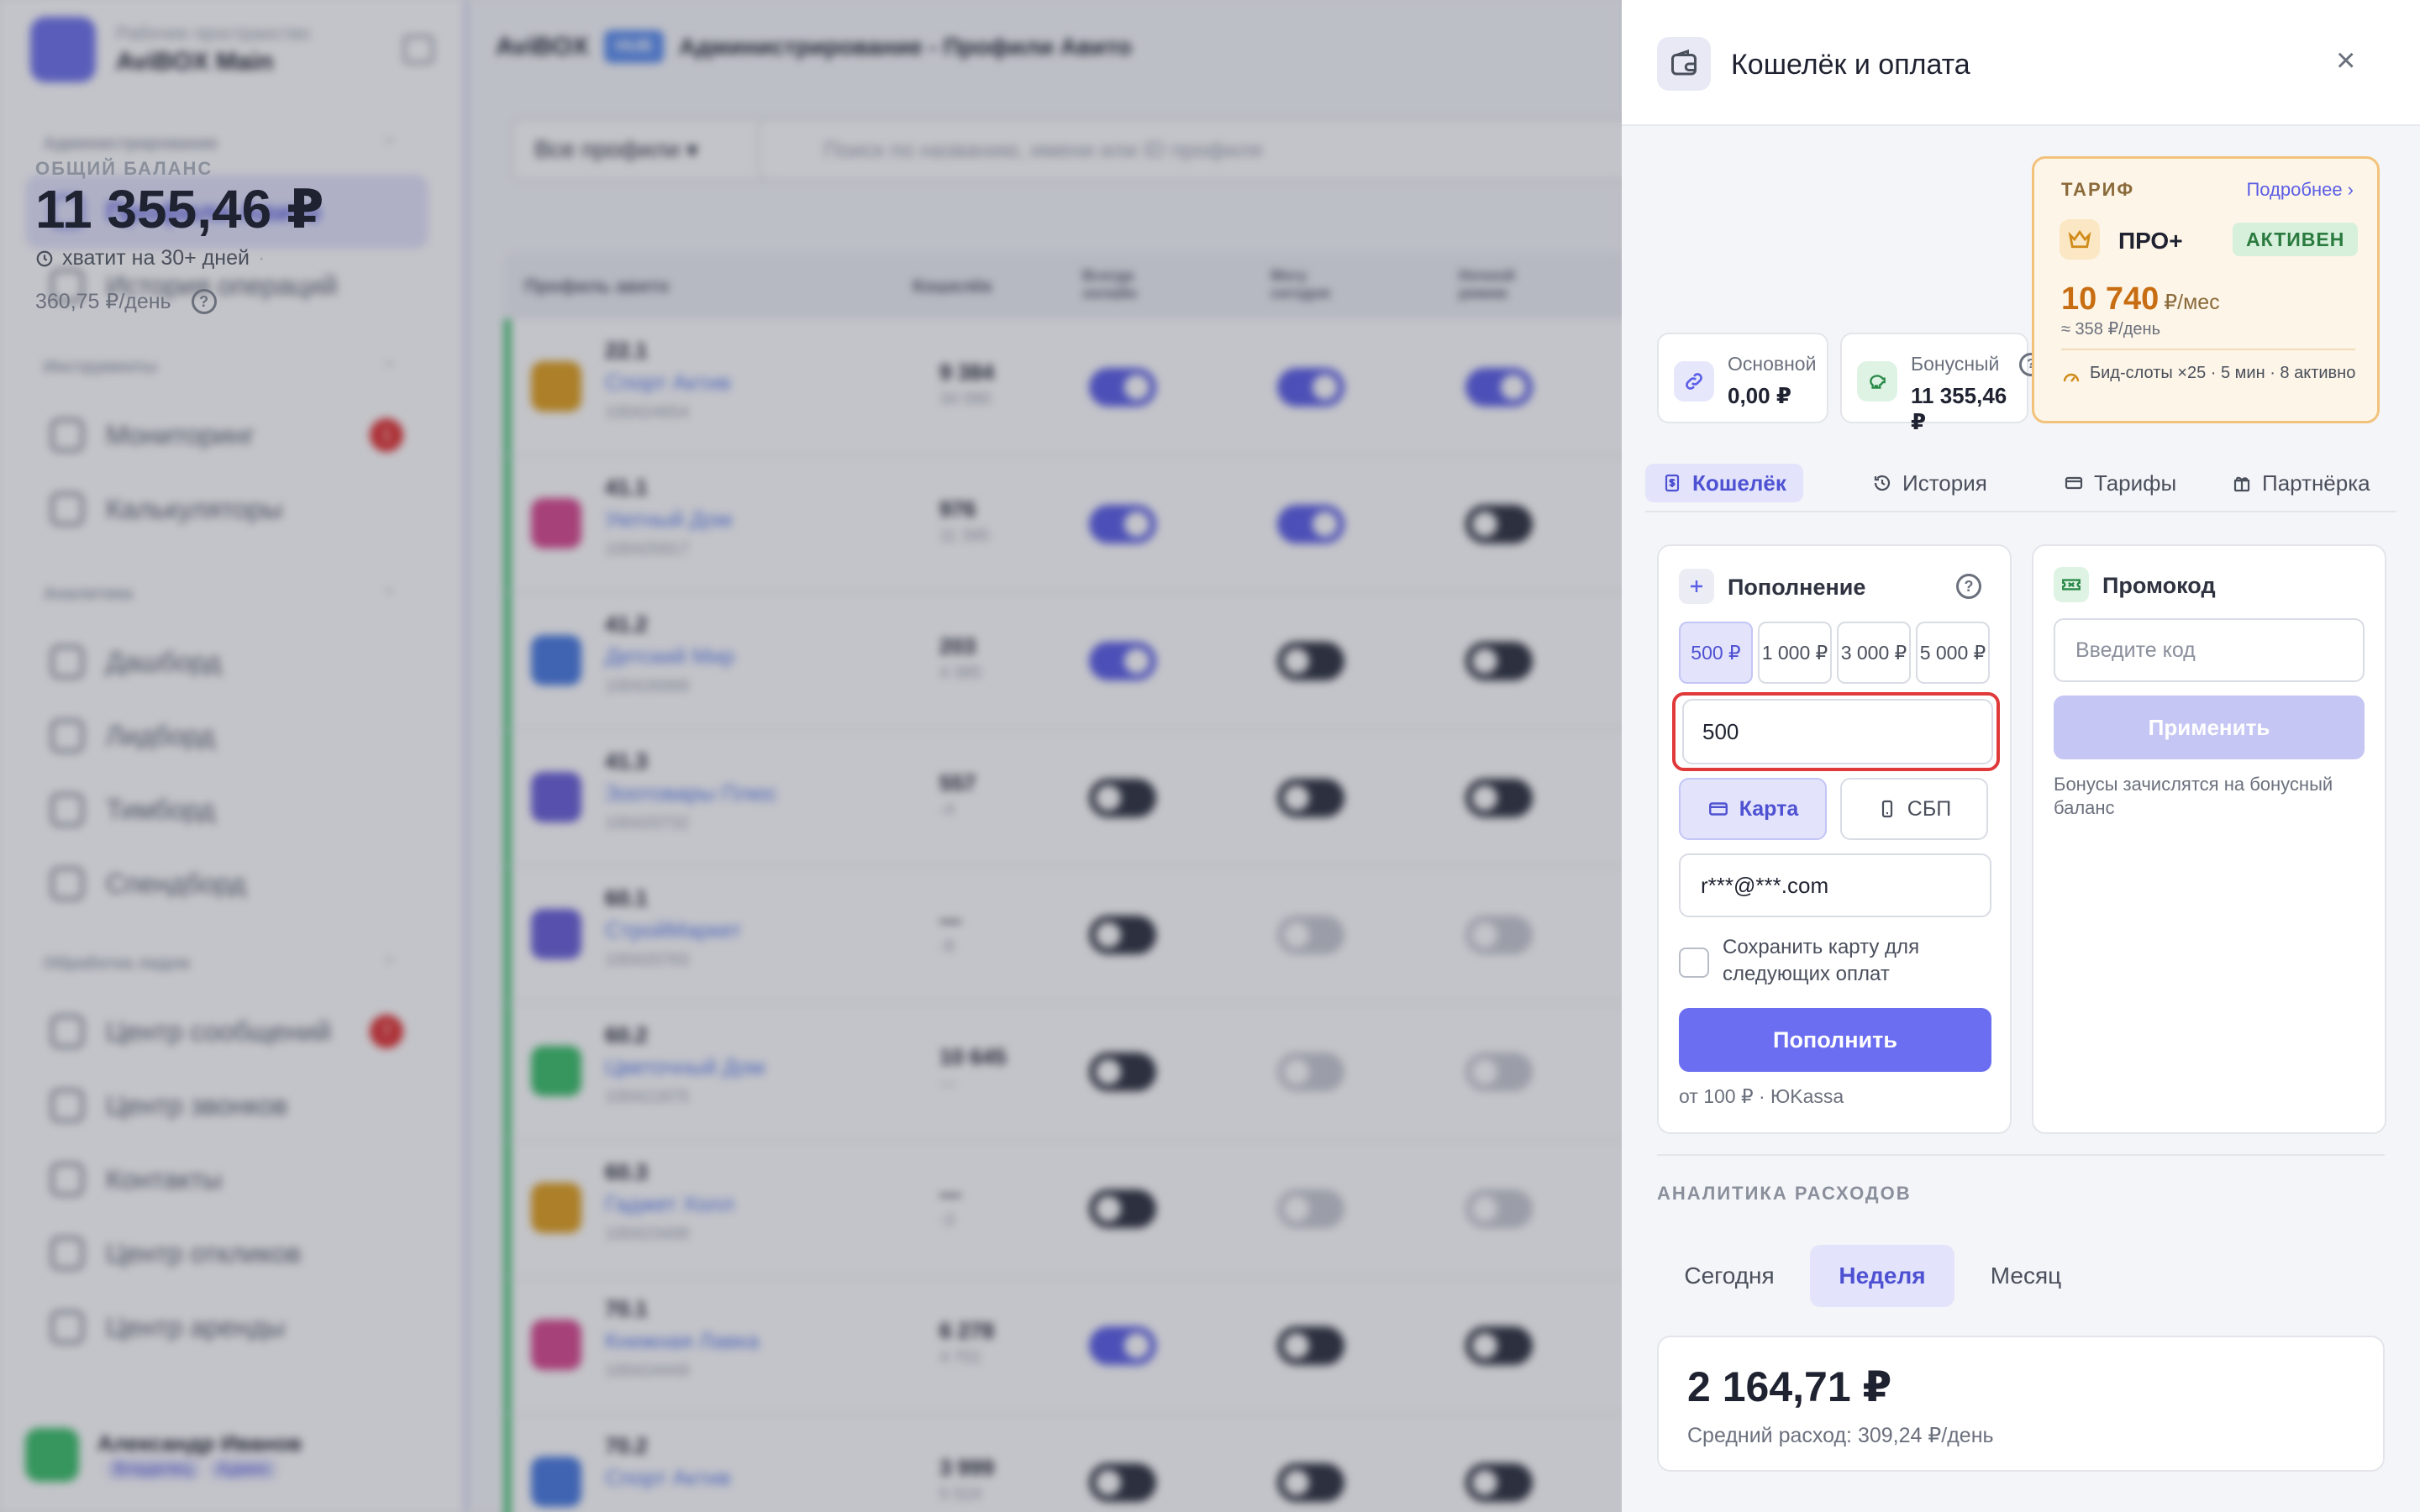 The image size is (2420, 1512). Describe the element at coordinates (1785, 1193) in the screenshot. I see `analytics-label: АНАЛИТИКА РАСХОДОВ` at that location.